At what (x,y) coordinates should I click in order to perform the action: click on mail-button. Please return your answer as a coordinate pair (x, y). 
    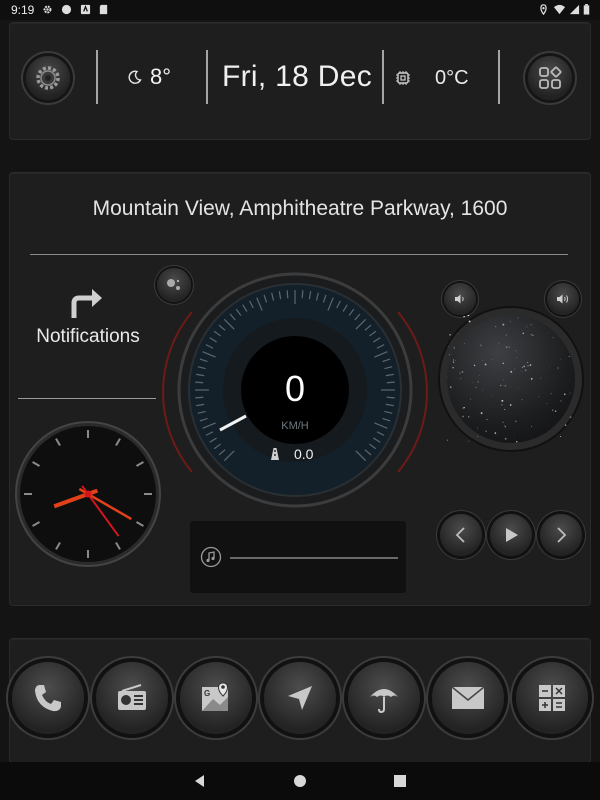
    Looking at the image, I should click on (468, 698).